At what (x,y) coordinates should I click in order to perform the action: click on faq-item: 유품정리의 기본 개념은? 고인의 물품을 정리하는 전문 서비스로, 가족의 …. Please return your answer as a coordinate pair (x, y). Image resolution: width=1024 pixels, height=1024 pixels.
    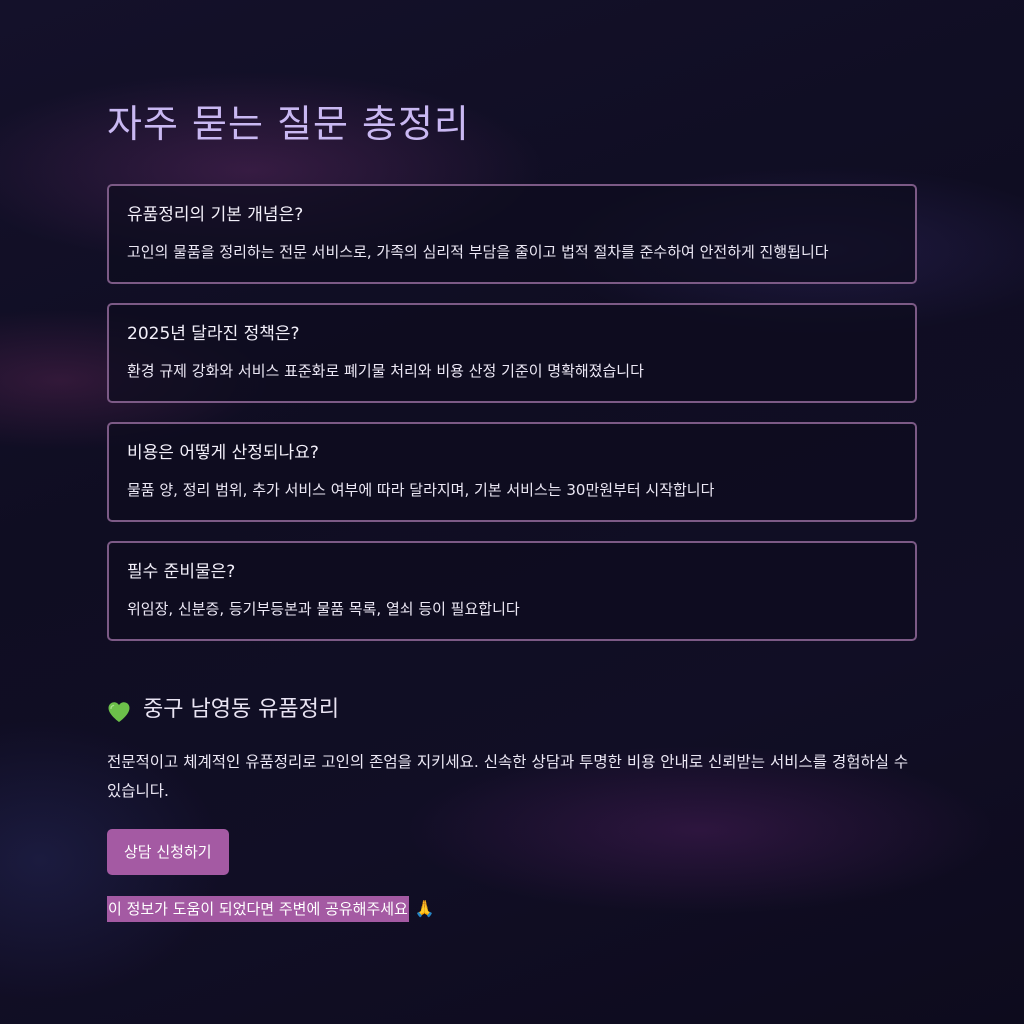
    Looking at the image, I should click on (512, 234).